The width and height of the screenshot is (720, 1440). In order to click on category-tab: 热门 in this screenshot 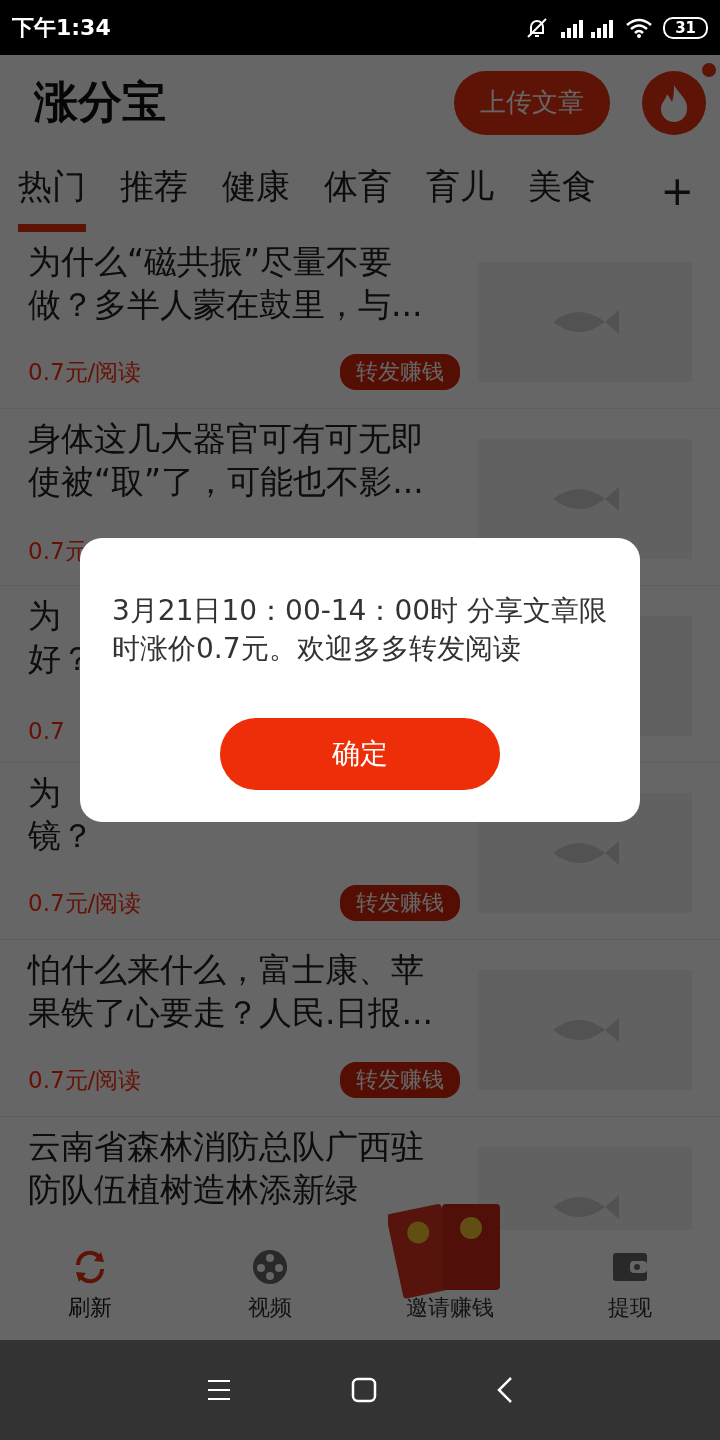, I will do `click(52, 191)`.